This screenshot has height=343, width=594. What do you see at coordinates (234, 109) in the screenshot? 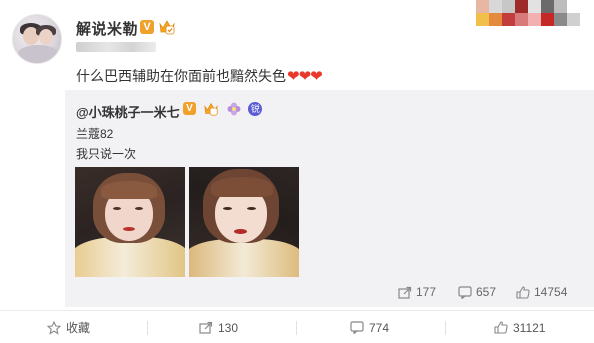
I see `flower-icon` at bounding box center [234, 109].